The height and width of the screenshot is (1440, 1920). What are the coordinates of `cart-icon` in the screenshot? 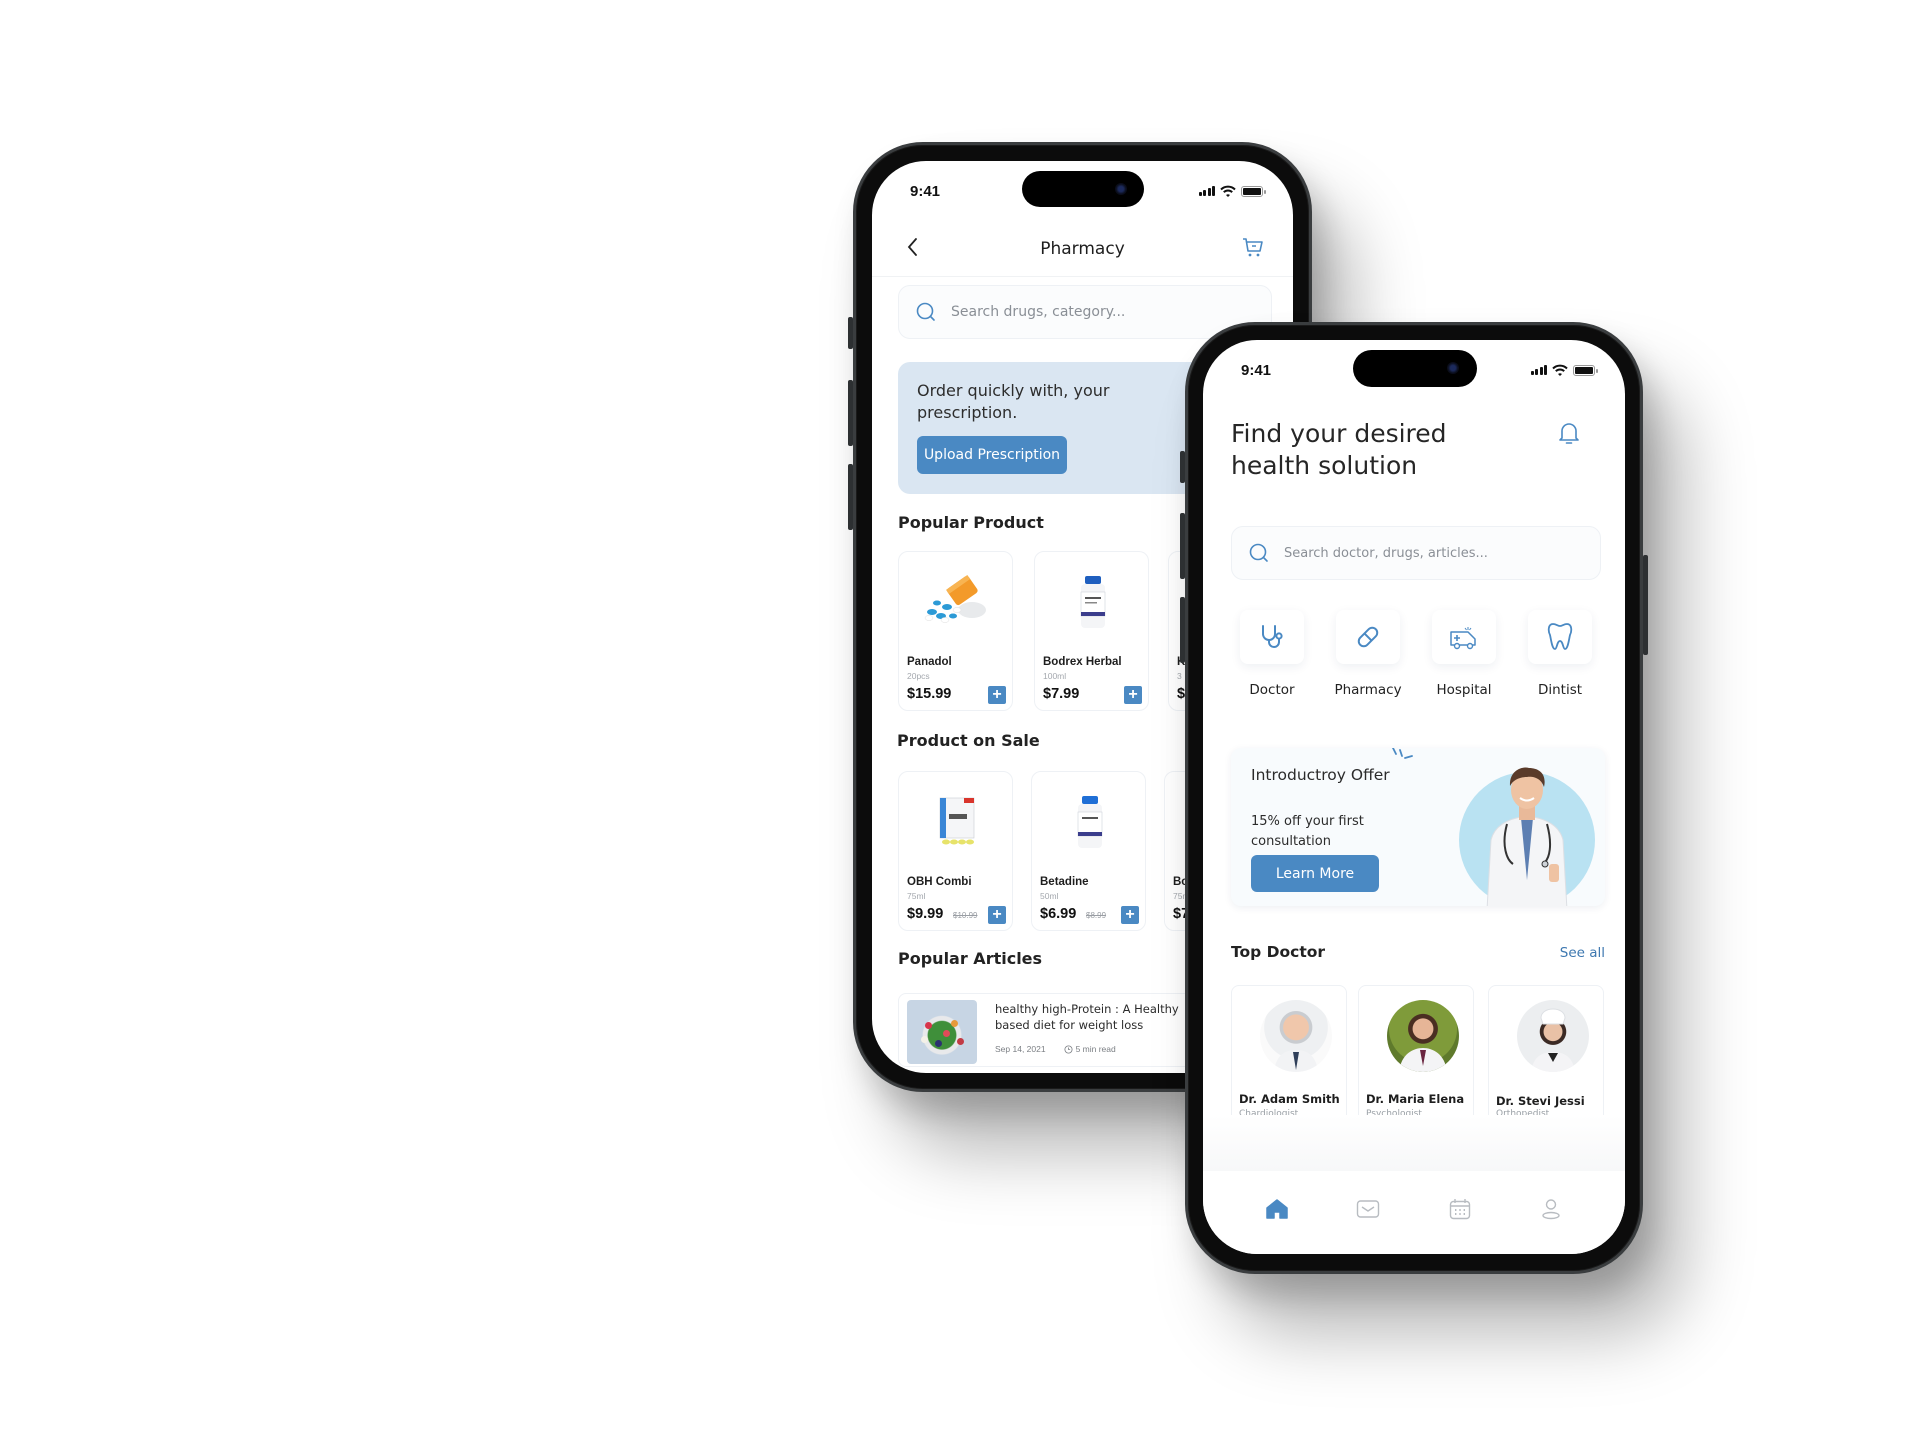 It's located at (1253, 247).